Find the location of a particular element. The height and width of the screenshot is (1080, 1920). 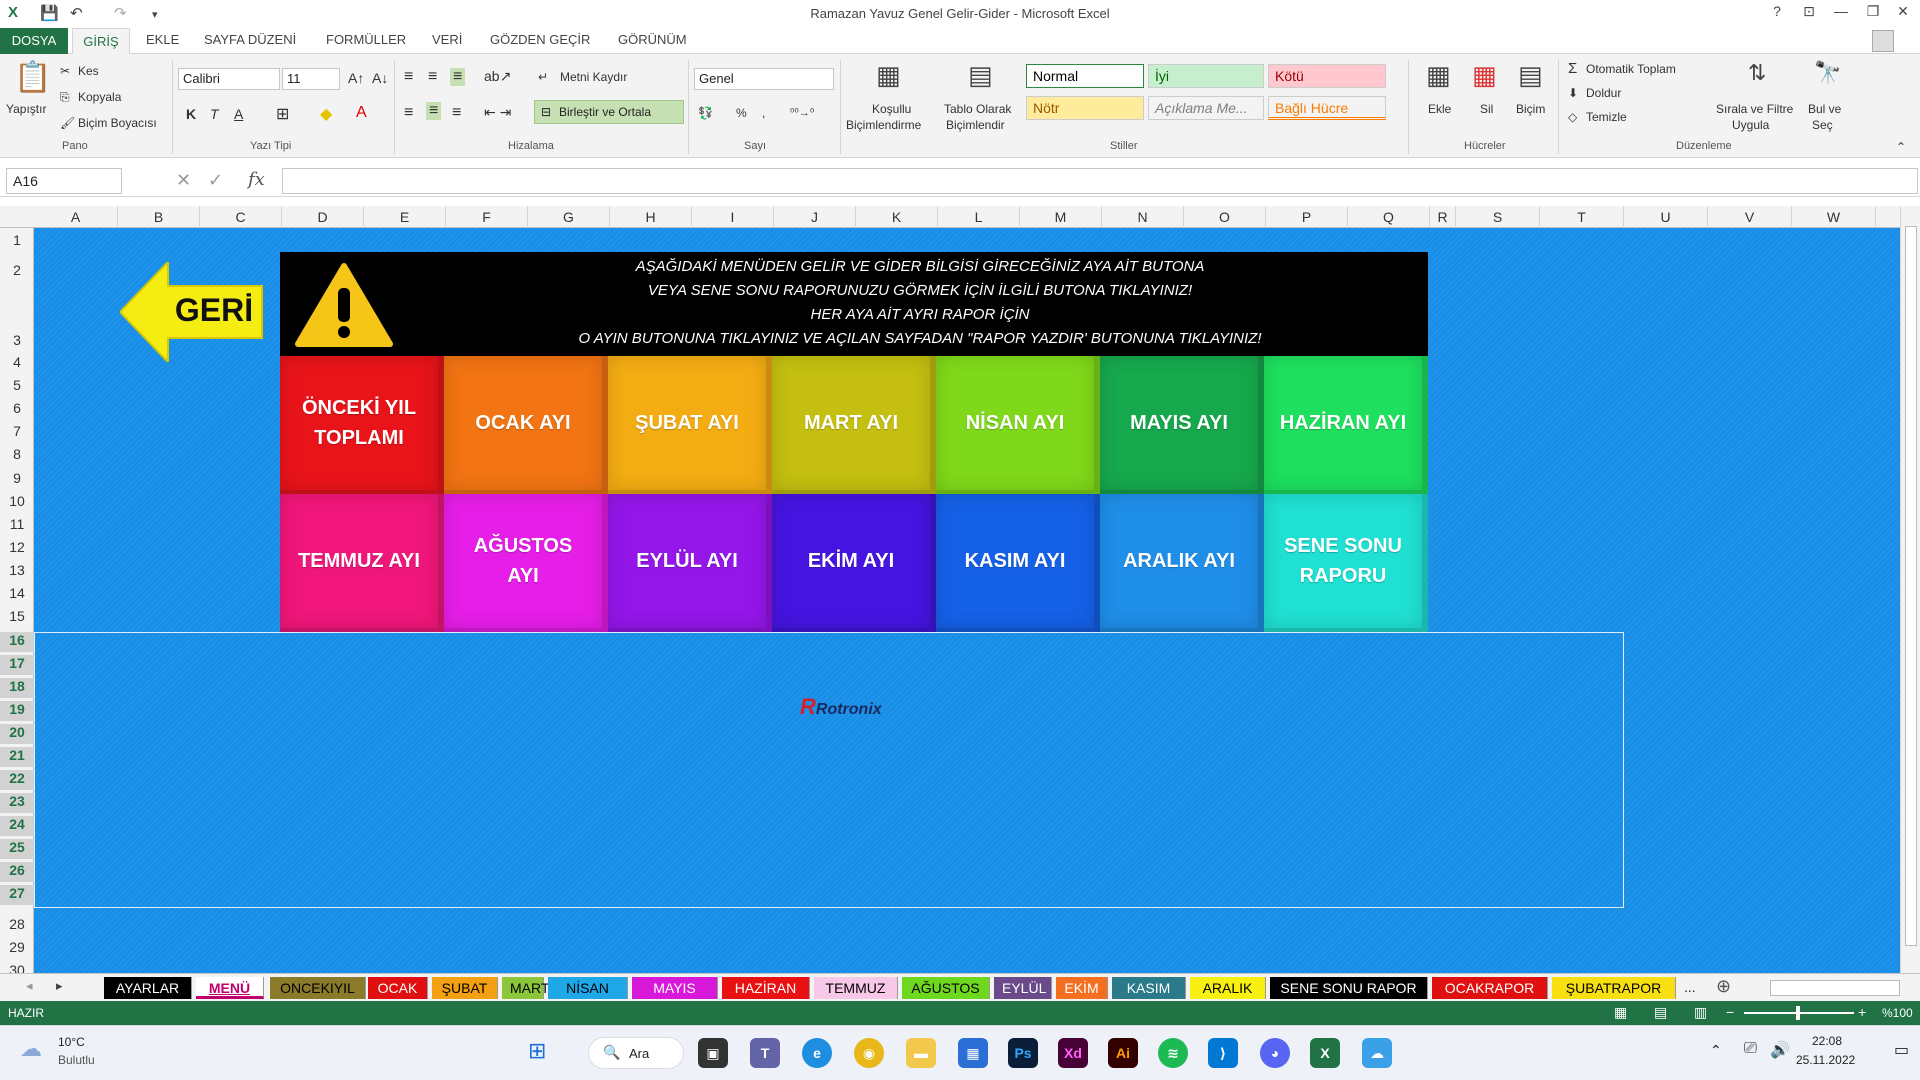

cell-style-0: Normal is located at coordinates (1085, 76).